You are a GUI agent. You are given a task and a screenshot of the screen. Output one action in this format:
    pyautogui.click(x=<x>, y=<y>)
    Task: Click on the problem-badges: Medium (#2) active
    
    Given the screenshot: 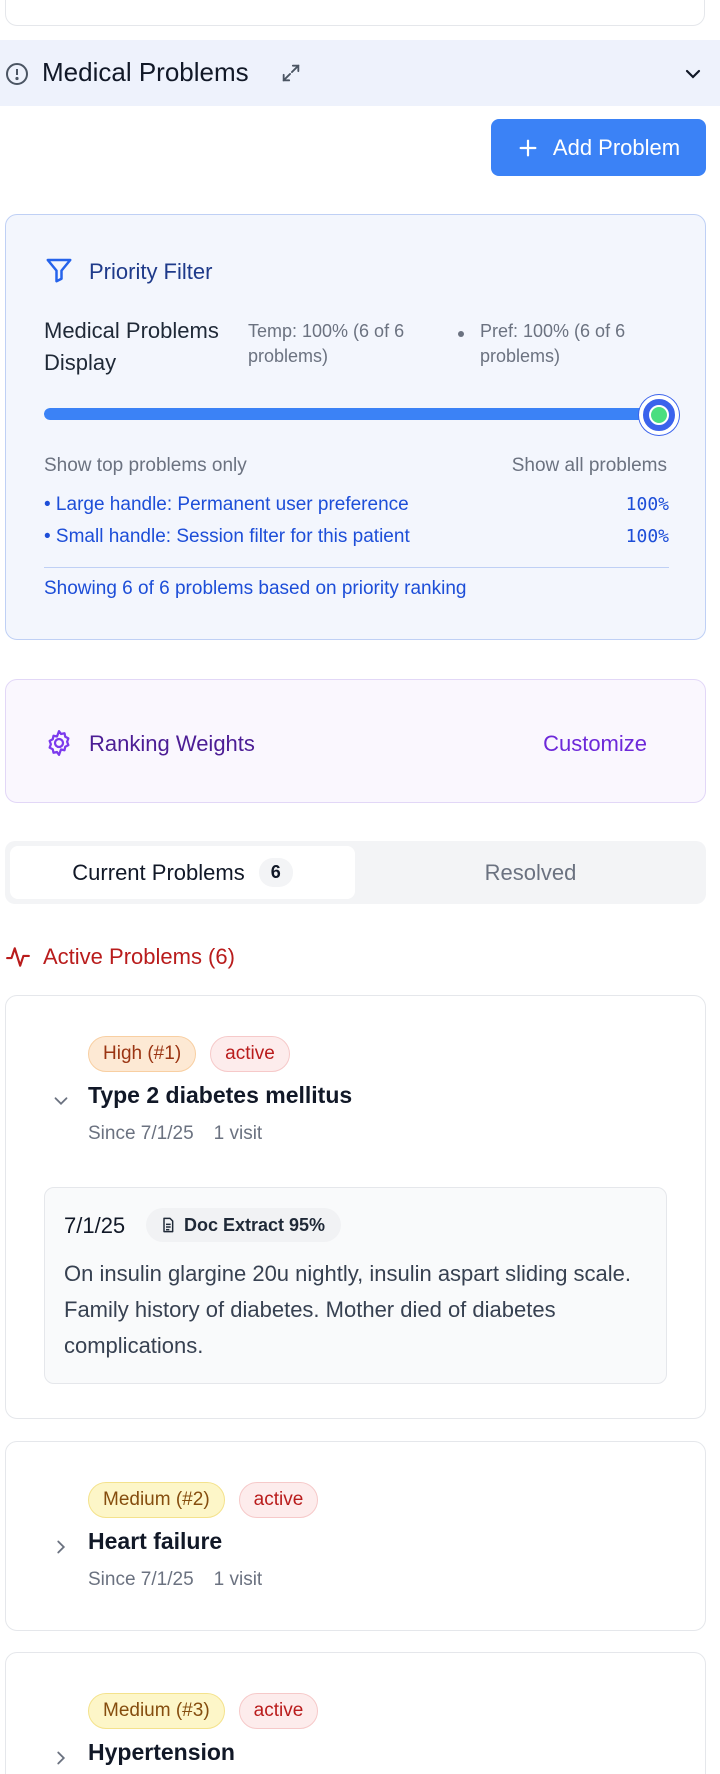 What is the action you would take?
    pyautogui.click(x=203, y=1500)
    